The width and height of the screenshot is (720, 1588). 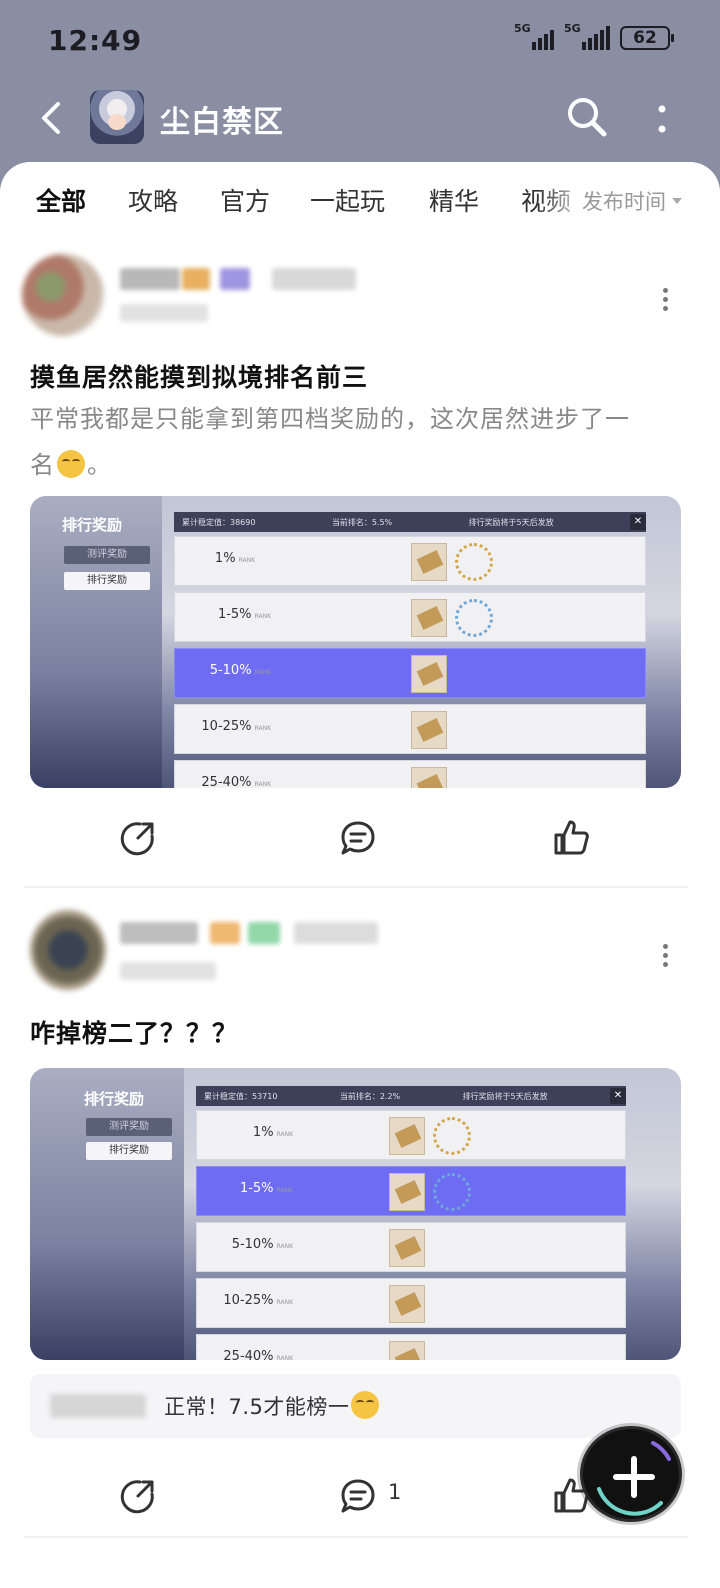 I want to click on sort-dropdown: 发布时间, so click(x=631, y=201).